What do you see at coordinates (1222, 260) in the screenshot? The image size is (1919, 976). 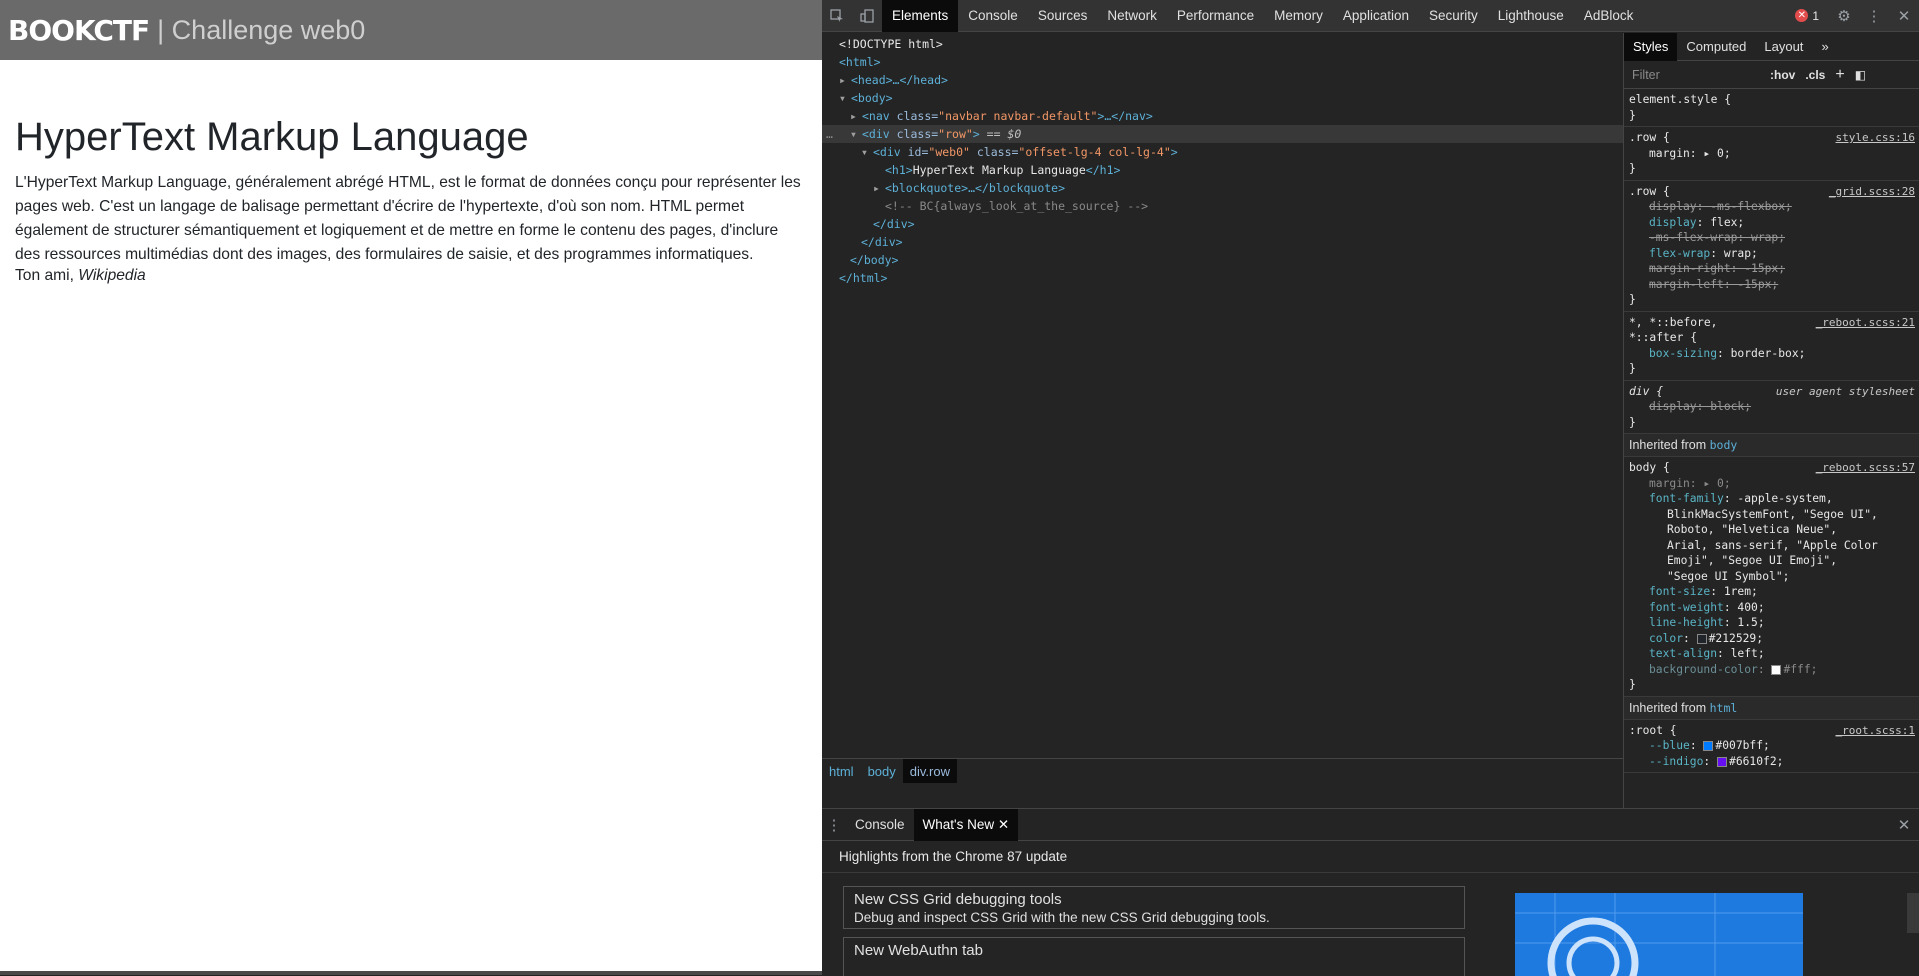 I see `dom-body-close: </body>` at bounding box center [1222, 260].